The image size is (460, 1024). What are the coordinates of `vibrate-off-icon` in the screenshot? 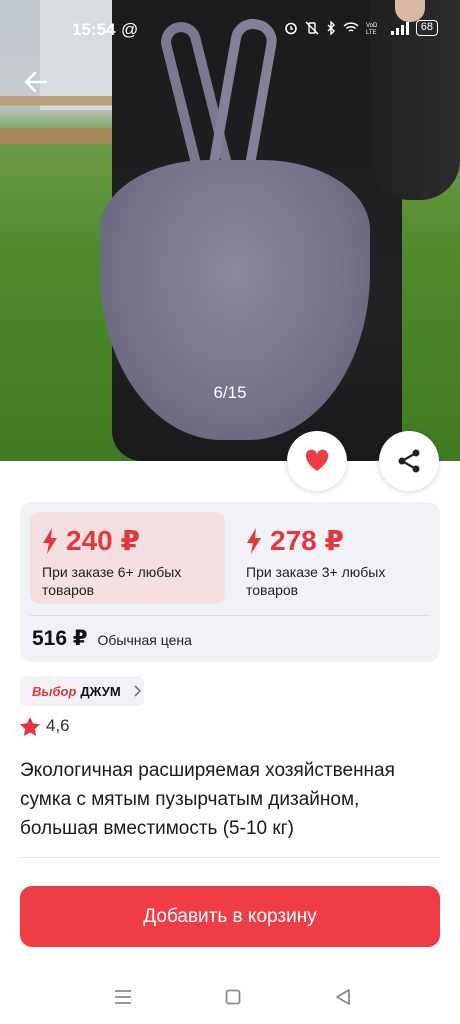 It's located at (312, 28).